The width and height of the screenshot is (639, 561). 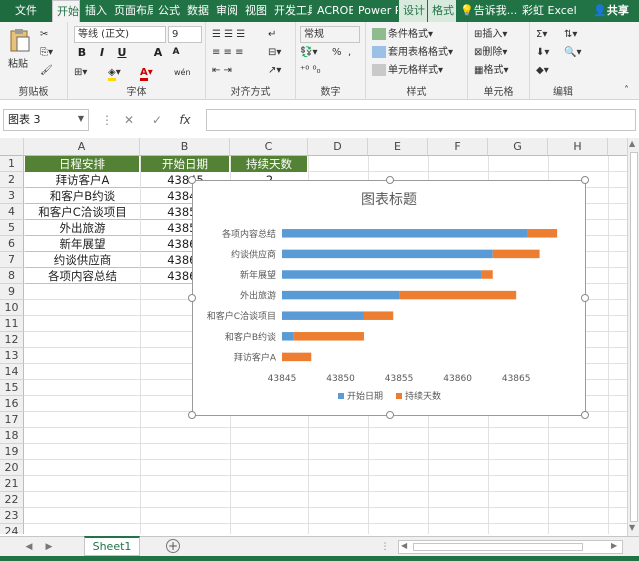 I want to click on row-header: 19, so click(x=12, y=452).